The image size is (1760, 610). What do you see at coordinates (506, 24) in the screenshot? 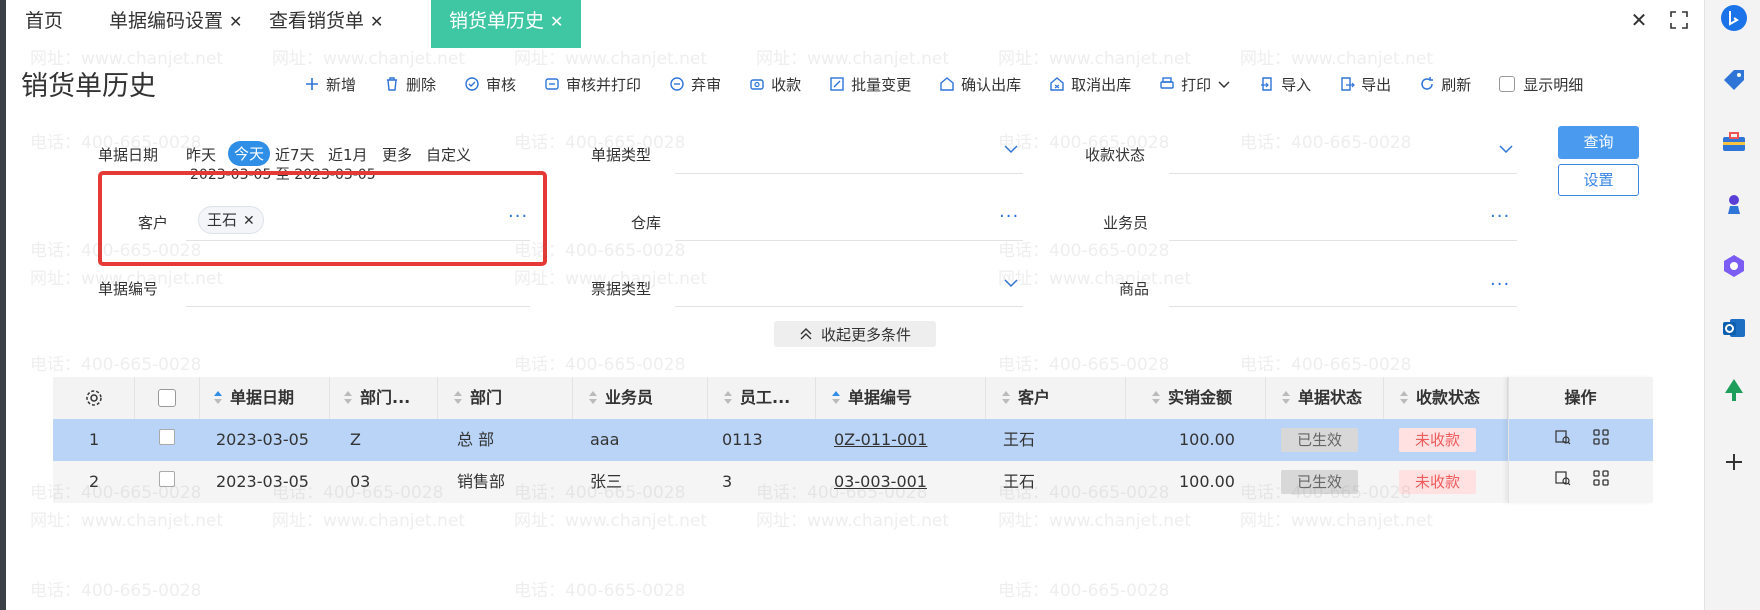
I see `tab-sales-order-history: 销货单历史 ✕` at bounding box center [506, 24].